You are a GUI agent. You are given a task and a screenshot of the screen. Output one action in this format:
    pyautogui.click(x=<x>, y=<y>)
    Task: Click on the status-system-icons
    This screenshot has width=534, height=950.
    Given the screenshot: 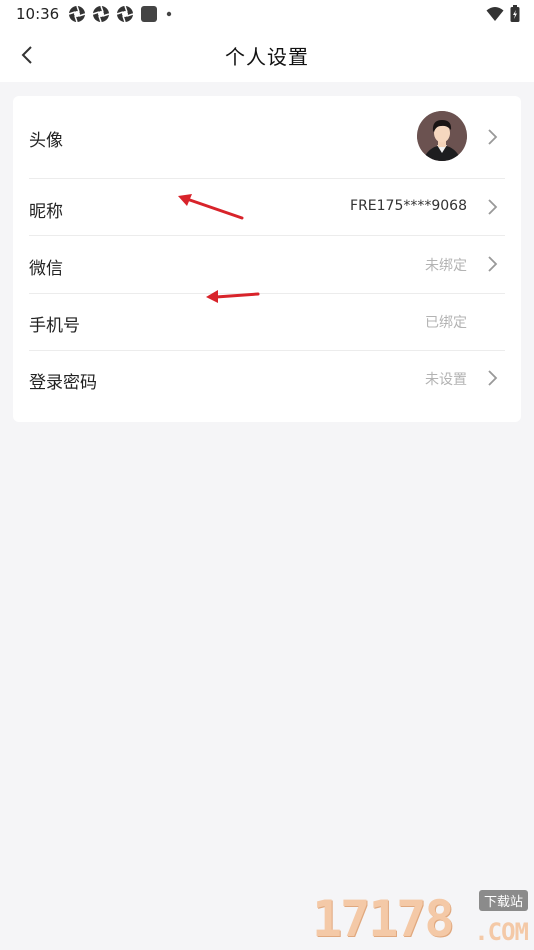 What is the action you would take?
    pyautogui.click(x=503, y=14)
    